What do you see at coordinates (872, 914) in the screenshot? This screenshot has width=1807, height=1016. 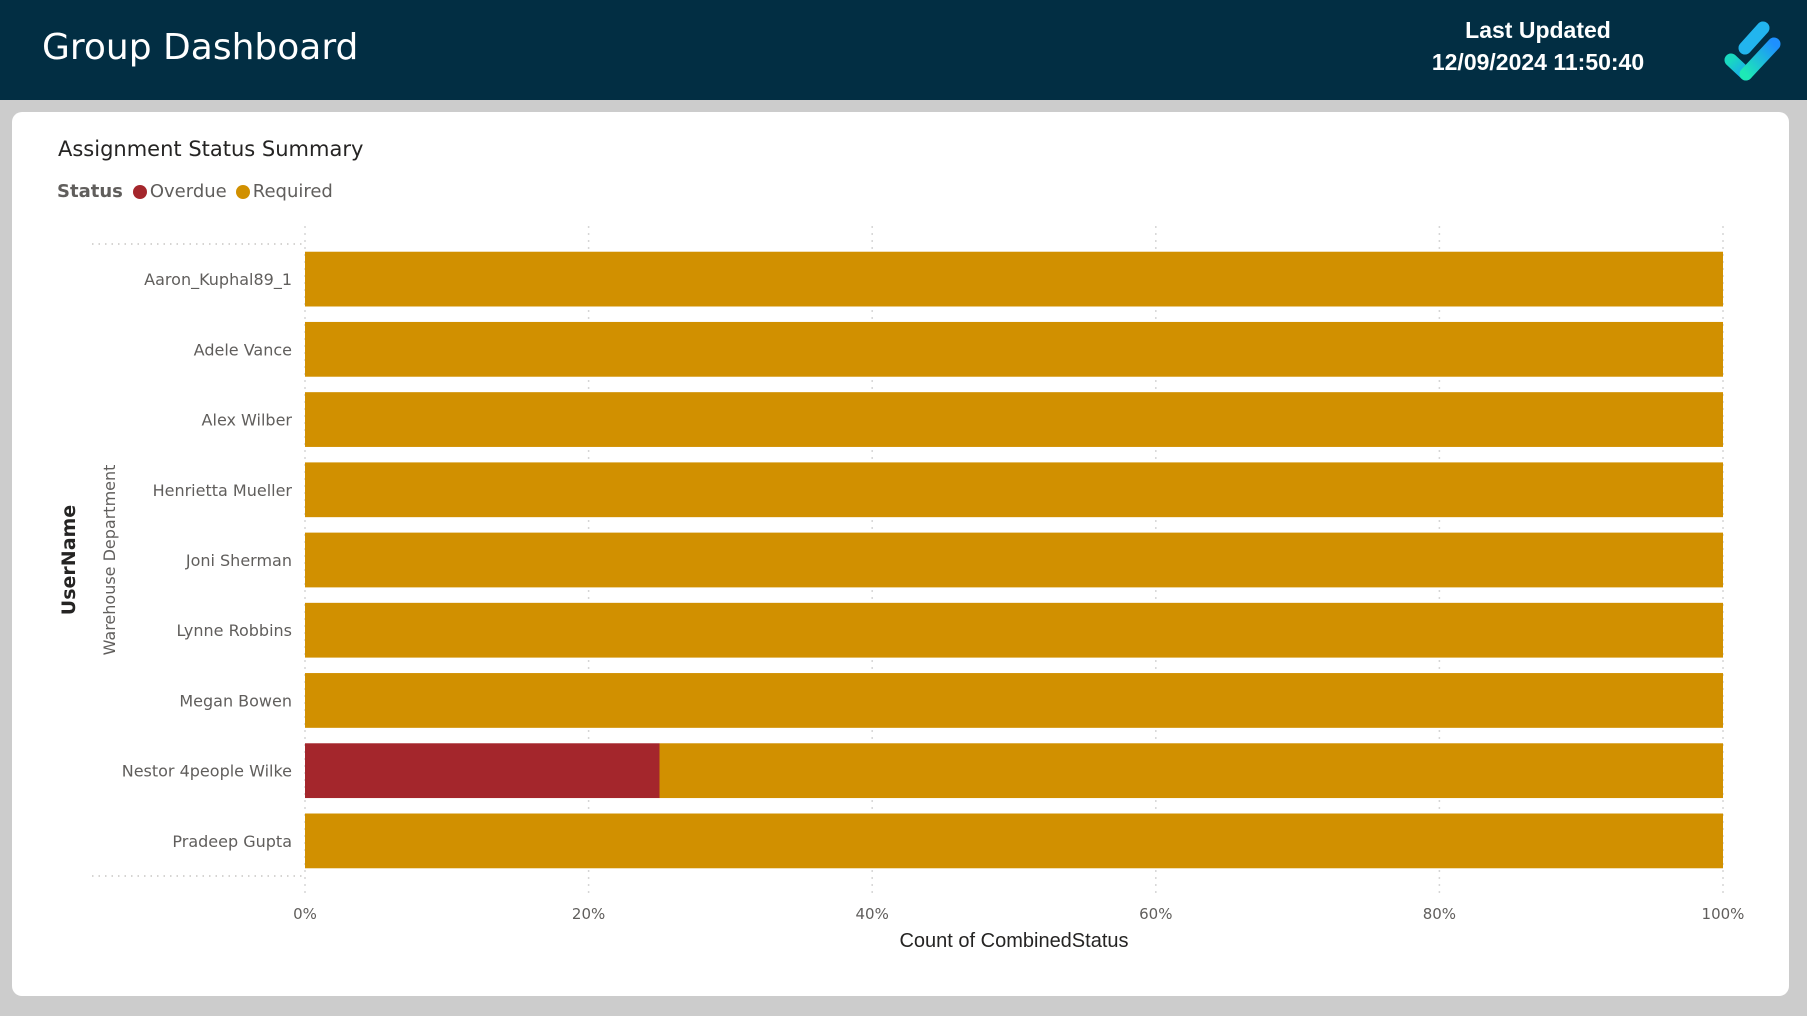 I see `x-tick-label: 40%` at bounding box center [872, 914].